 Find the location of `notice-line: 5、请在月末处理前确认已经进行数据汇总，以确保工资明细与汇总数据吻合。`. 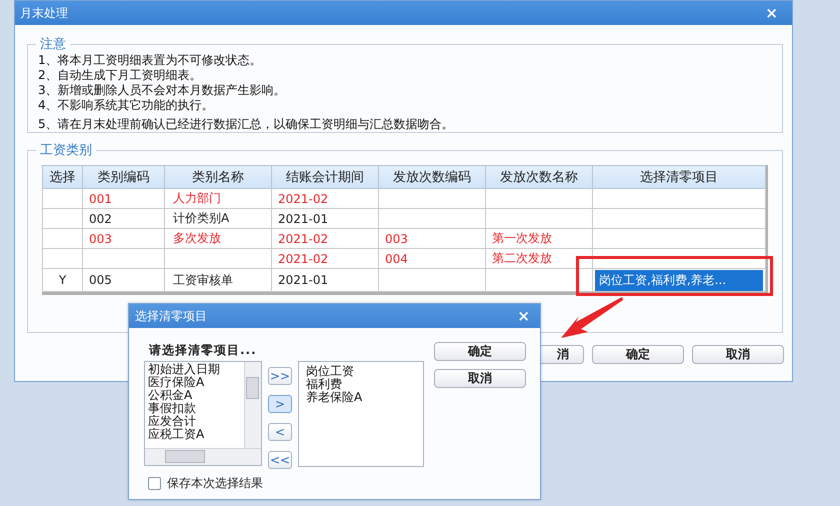

notice-line: 5、请在月末处理前确认已经进行数据汇总，以确保工资明细与汇总数据吻合。 is located at coordinates (246, 124).